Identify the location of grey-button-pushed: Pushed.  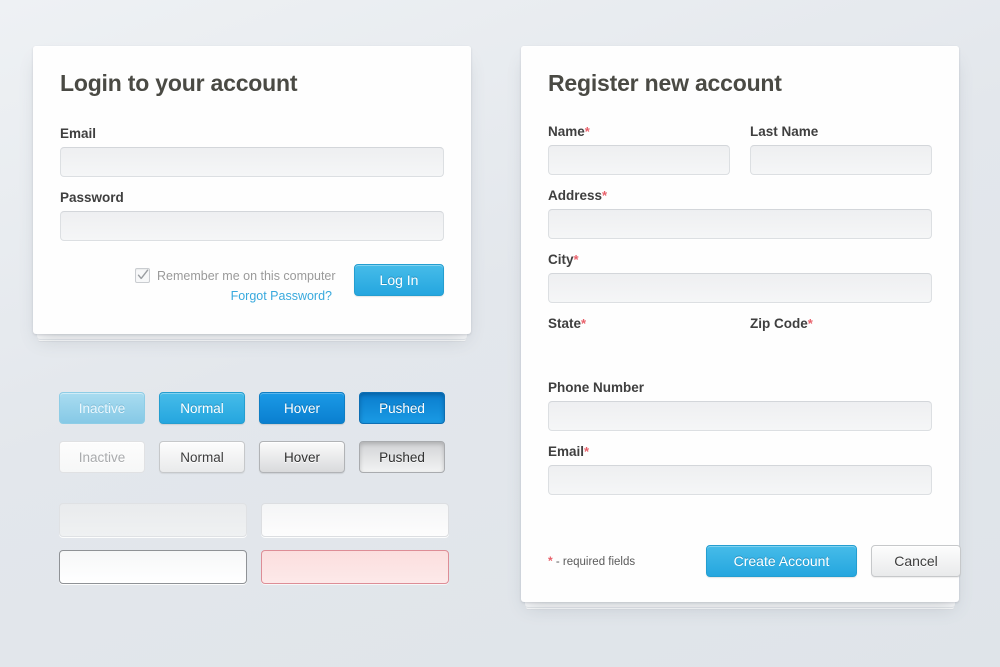
(402, 457).